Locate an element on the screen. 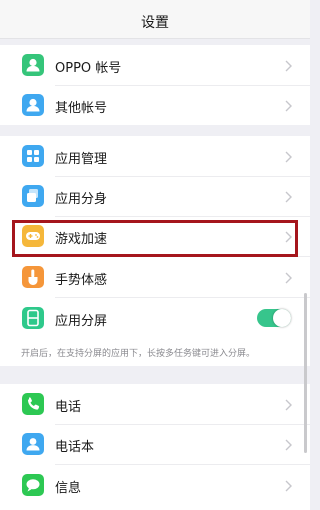 Image resolution: width=320 pixels, height=510 pixels. settings-item-app-clone: 应用分身 is located at coordinates (155, 196).